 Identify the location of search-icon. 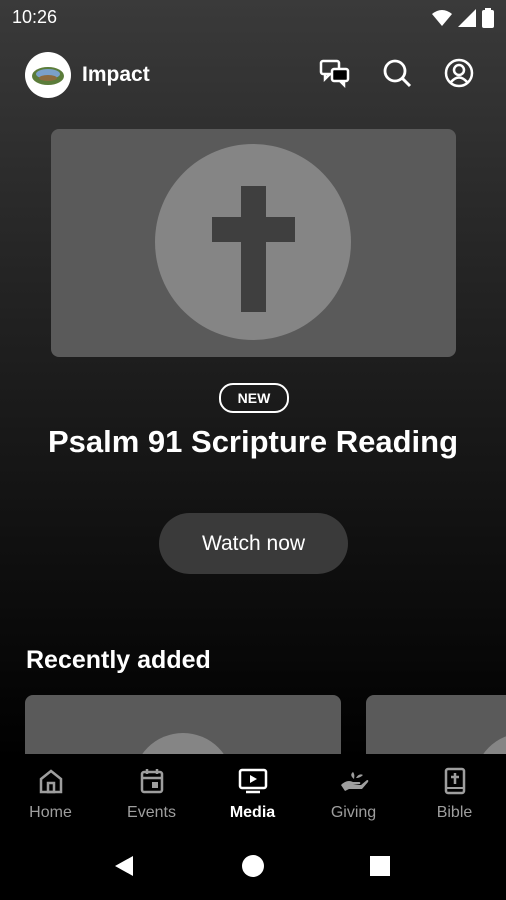
(397, 75).